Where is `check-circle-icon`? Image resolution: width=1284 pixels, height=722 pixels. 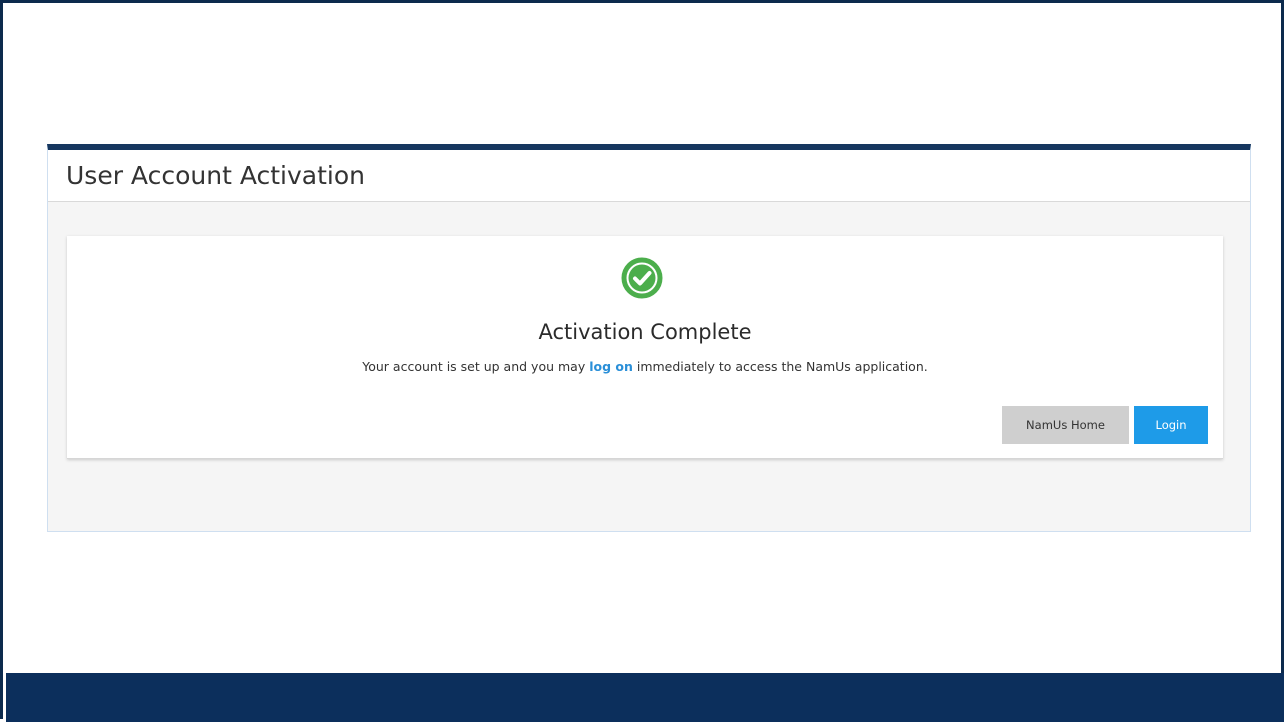 check-circle-icon is located at coordinates (642, 278).